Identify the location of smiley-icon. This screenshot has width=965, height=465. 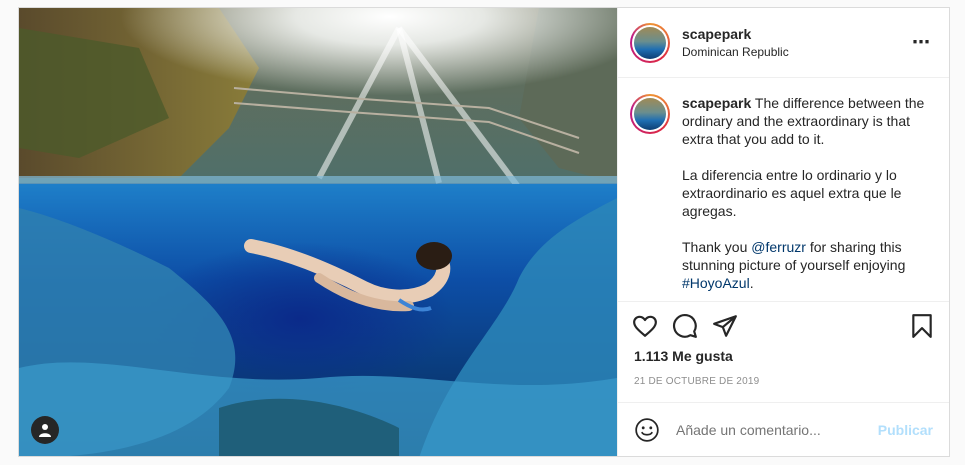
(647, 430).